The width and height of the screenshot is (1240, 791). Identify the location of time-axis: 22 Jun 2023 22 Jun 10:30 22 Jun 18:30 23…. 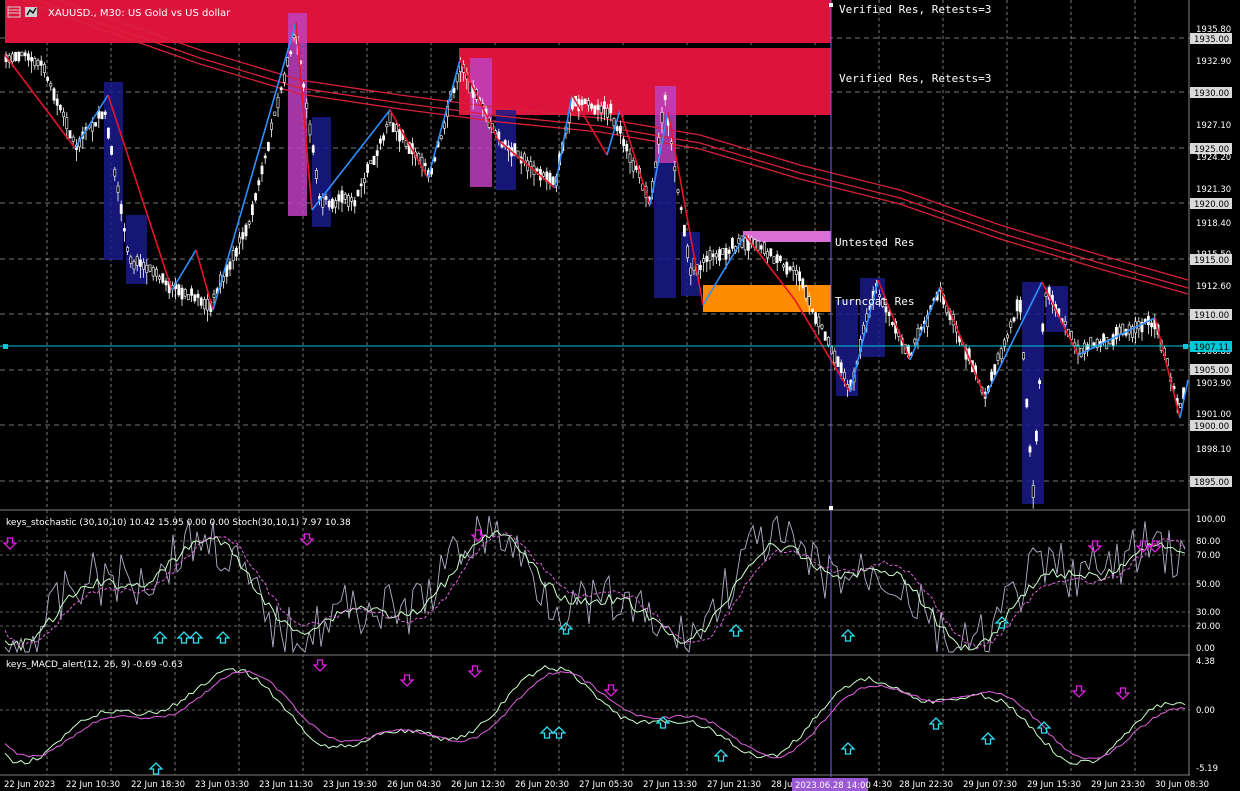
(606, 784).